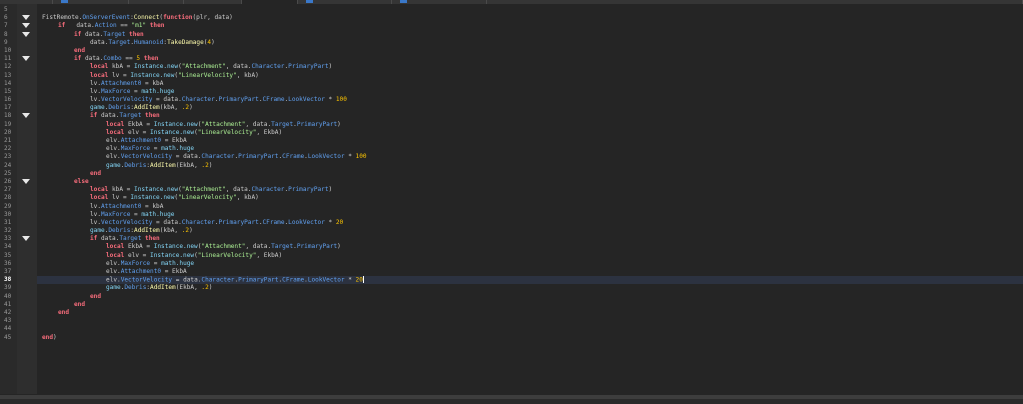 Image resolution: width=1023 pixels, height=404 pixels. Describe the element at coordinates (513, 43) in the screenshot. I see `code-line: 9 data.Target.Humanoid:TakeDamage(4)` at that location.